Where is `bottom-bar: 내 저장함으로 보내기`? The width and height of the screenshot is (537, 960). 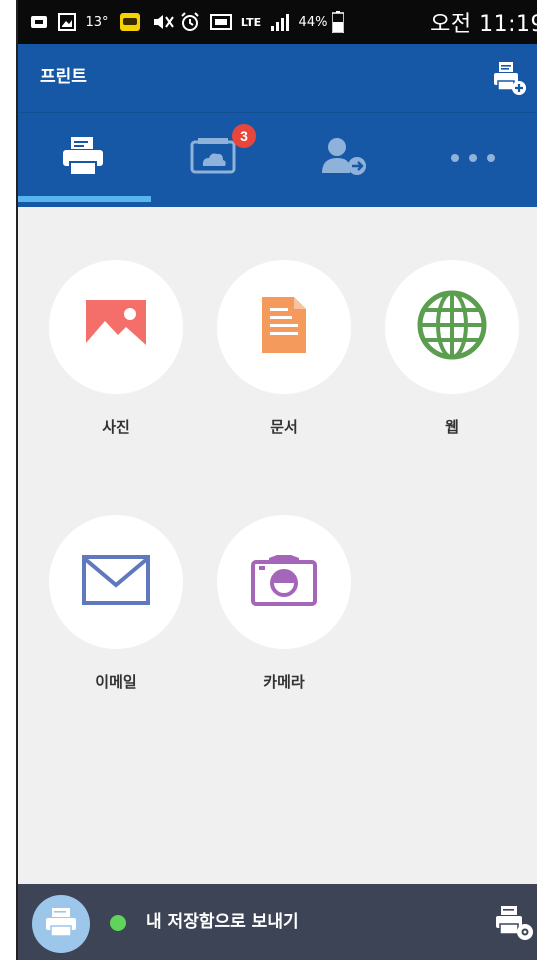
bottom-bar: 내 저장함으로 보내기 is located at coordinates (277, 922).